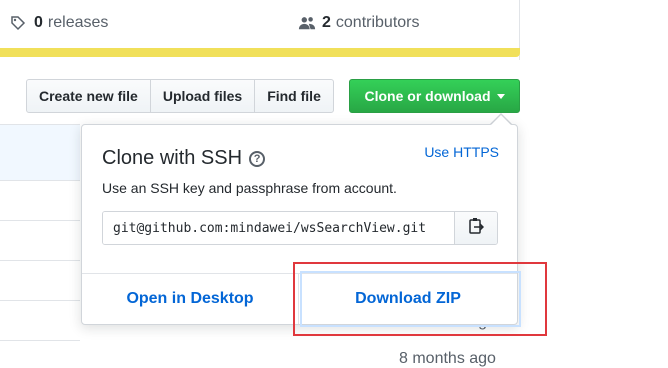 The width and height of the screenshot is (668, 368). I want to click on clipboard-icon, so click(476, 228).